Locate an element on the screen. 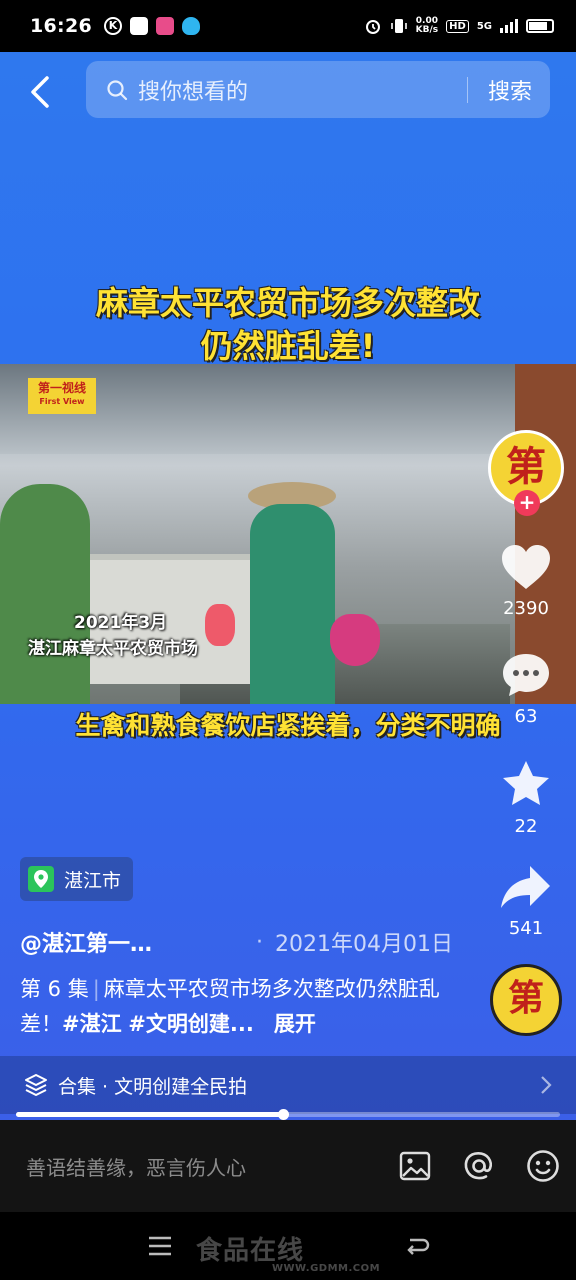 This screenshot has height=1280, width=576. follow-button: + is located at coordinates (527, 503).